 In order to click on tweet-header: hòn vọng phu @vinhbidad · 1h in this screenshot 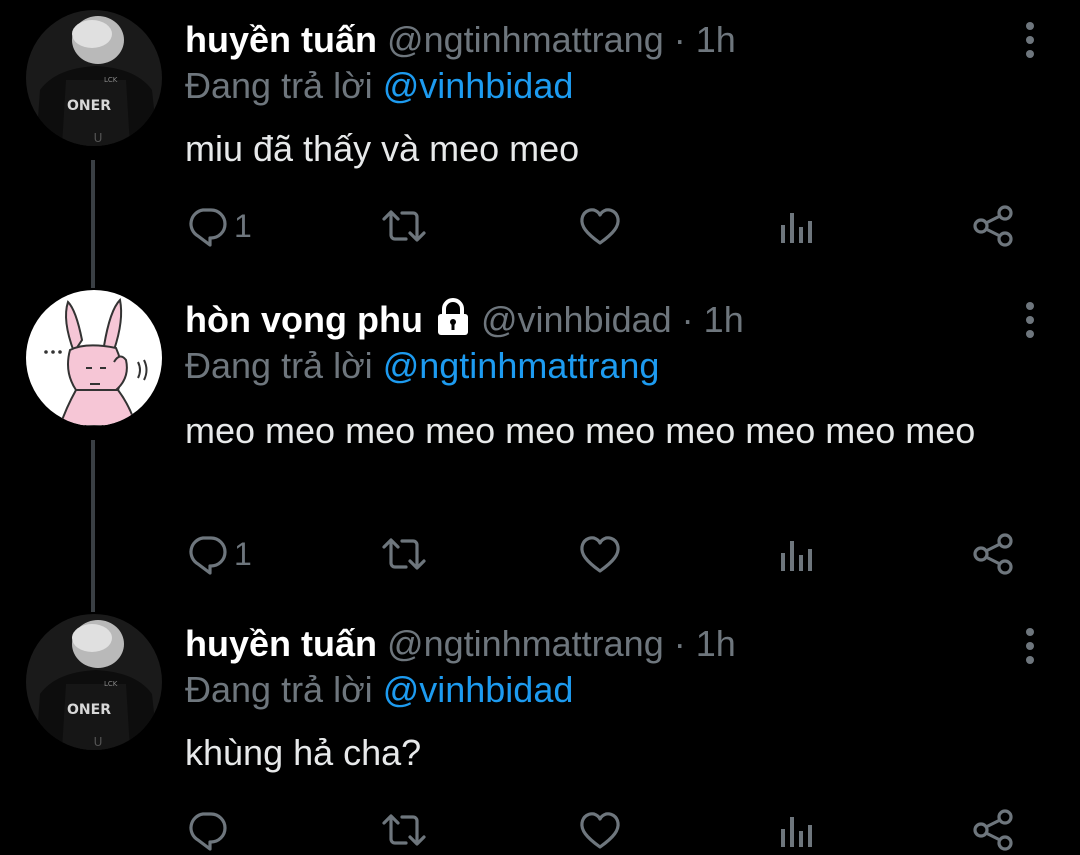, I will do `click(464, 320)`.